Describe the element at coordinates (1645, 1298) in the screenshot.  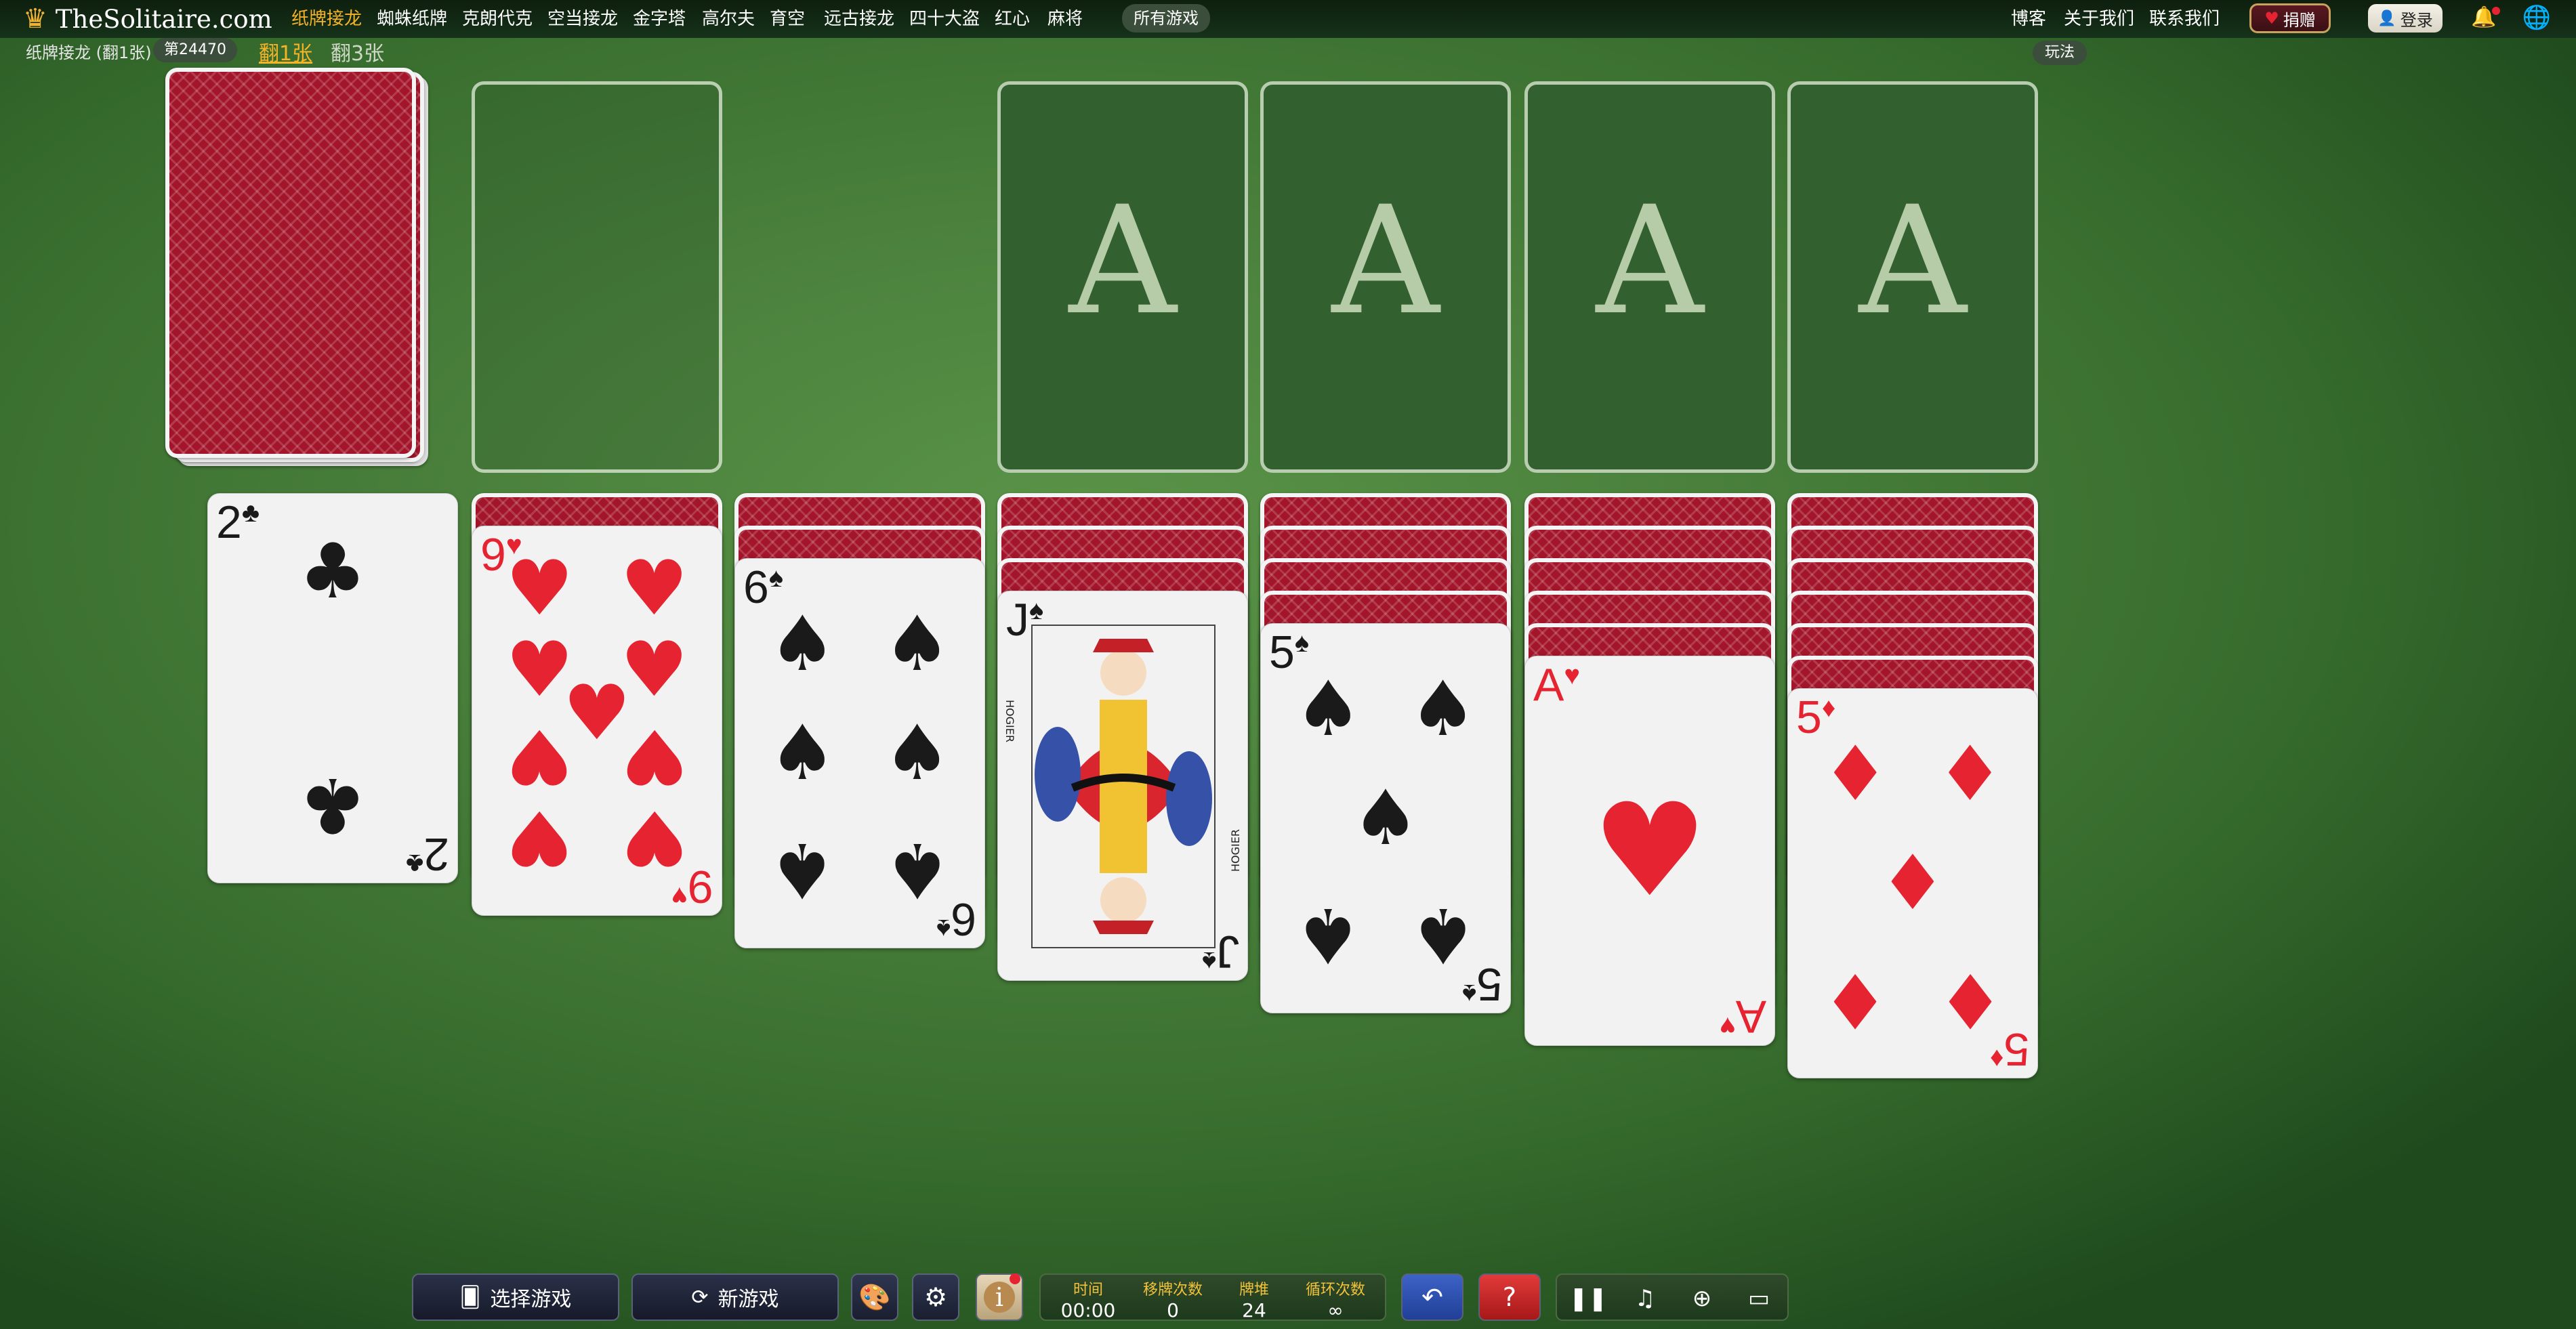
I see `music-icon: ♫` at that location.